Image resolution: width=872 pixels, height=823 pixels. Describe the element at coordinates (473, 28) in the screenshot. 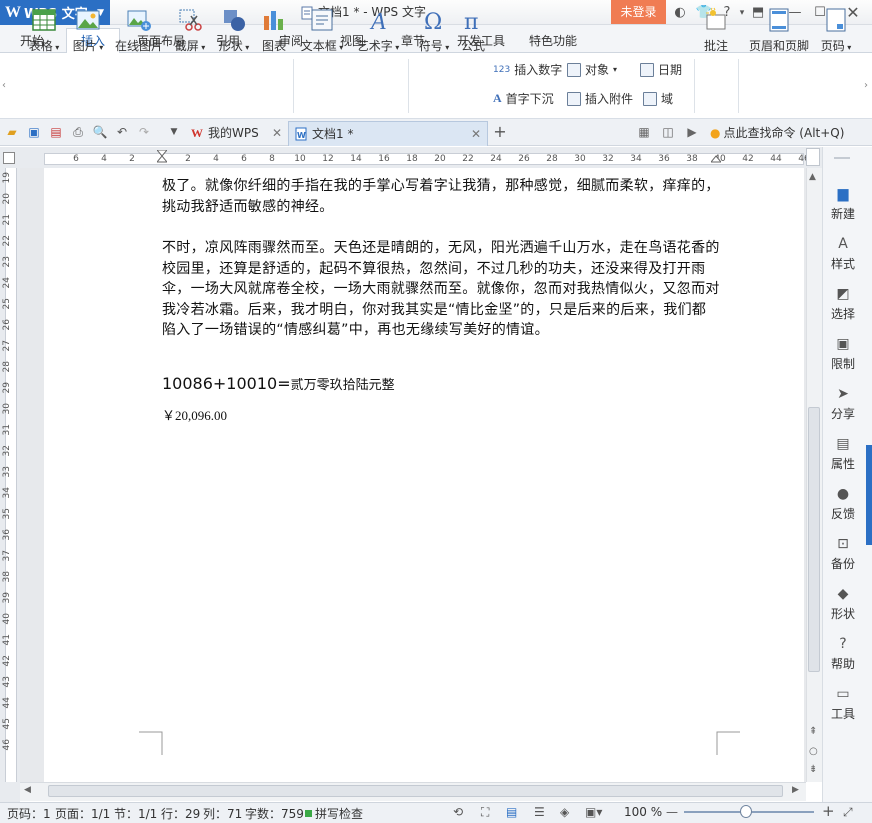

I see `formula-button: π 公式` at that location.